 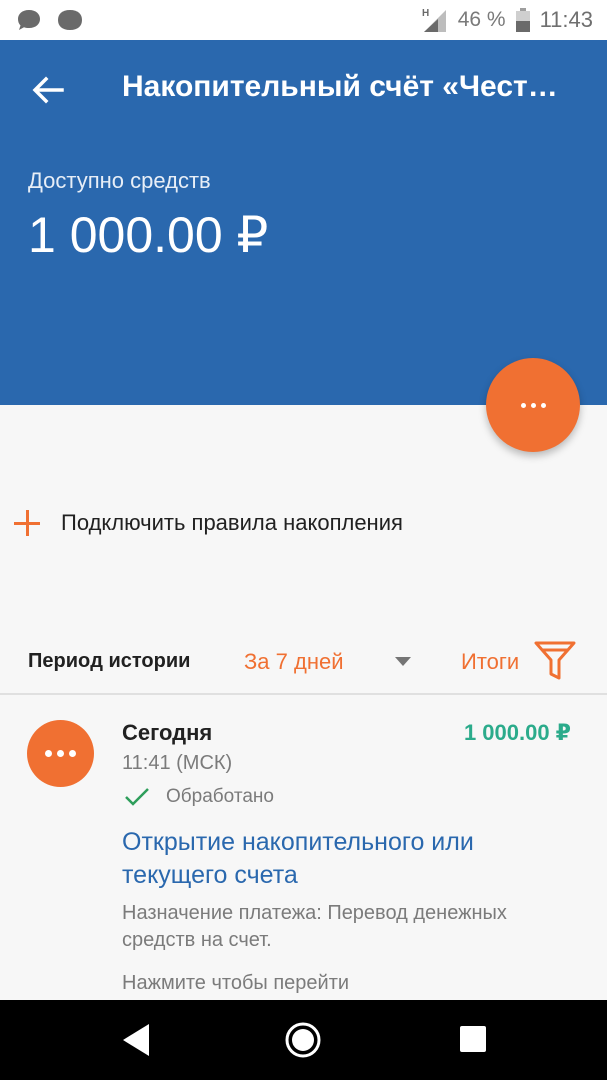 I want to click on nav-recent-apps-icon, so click(x=473, y=1039).